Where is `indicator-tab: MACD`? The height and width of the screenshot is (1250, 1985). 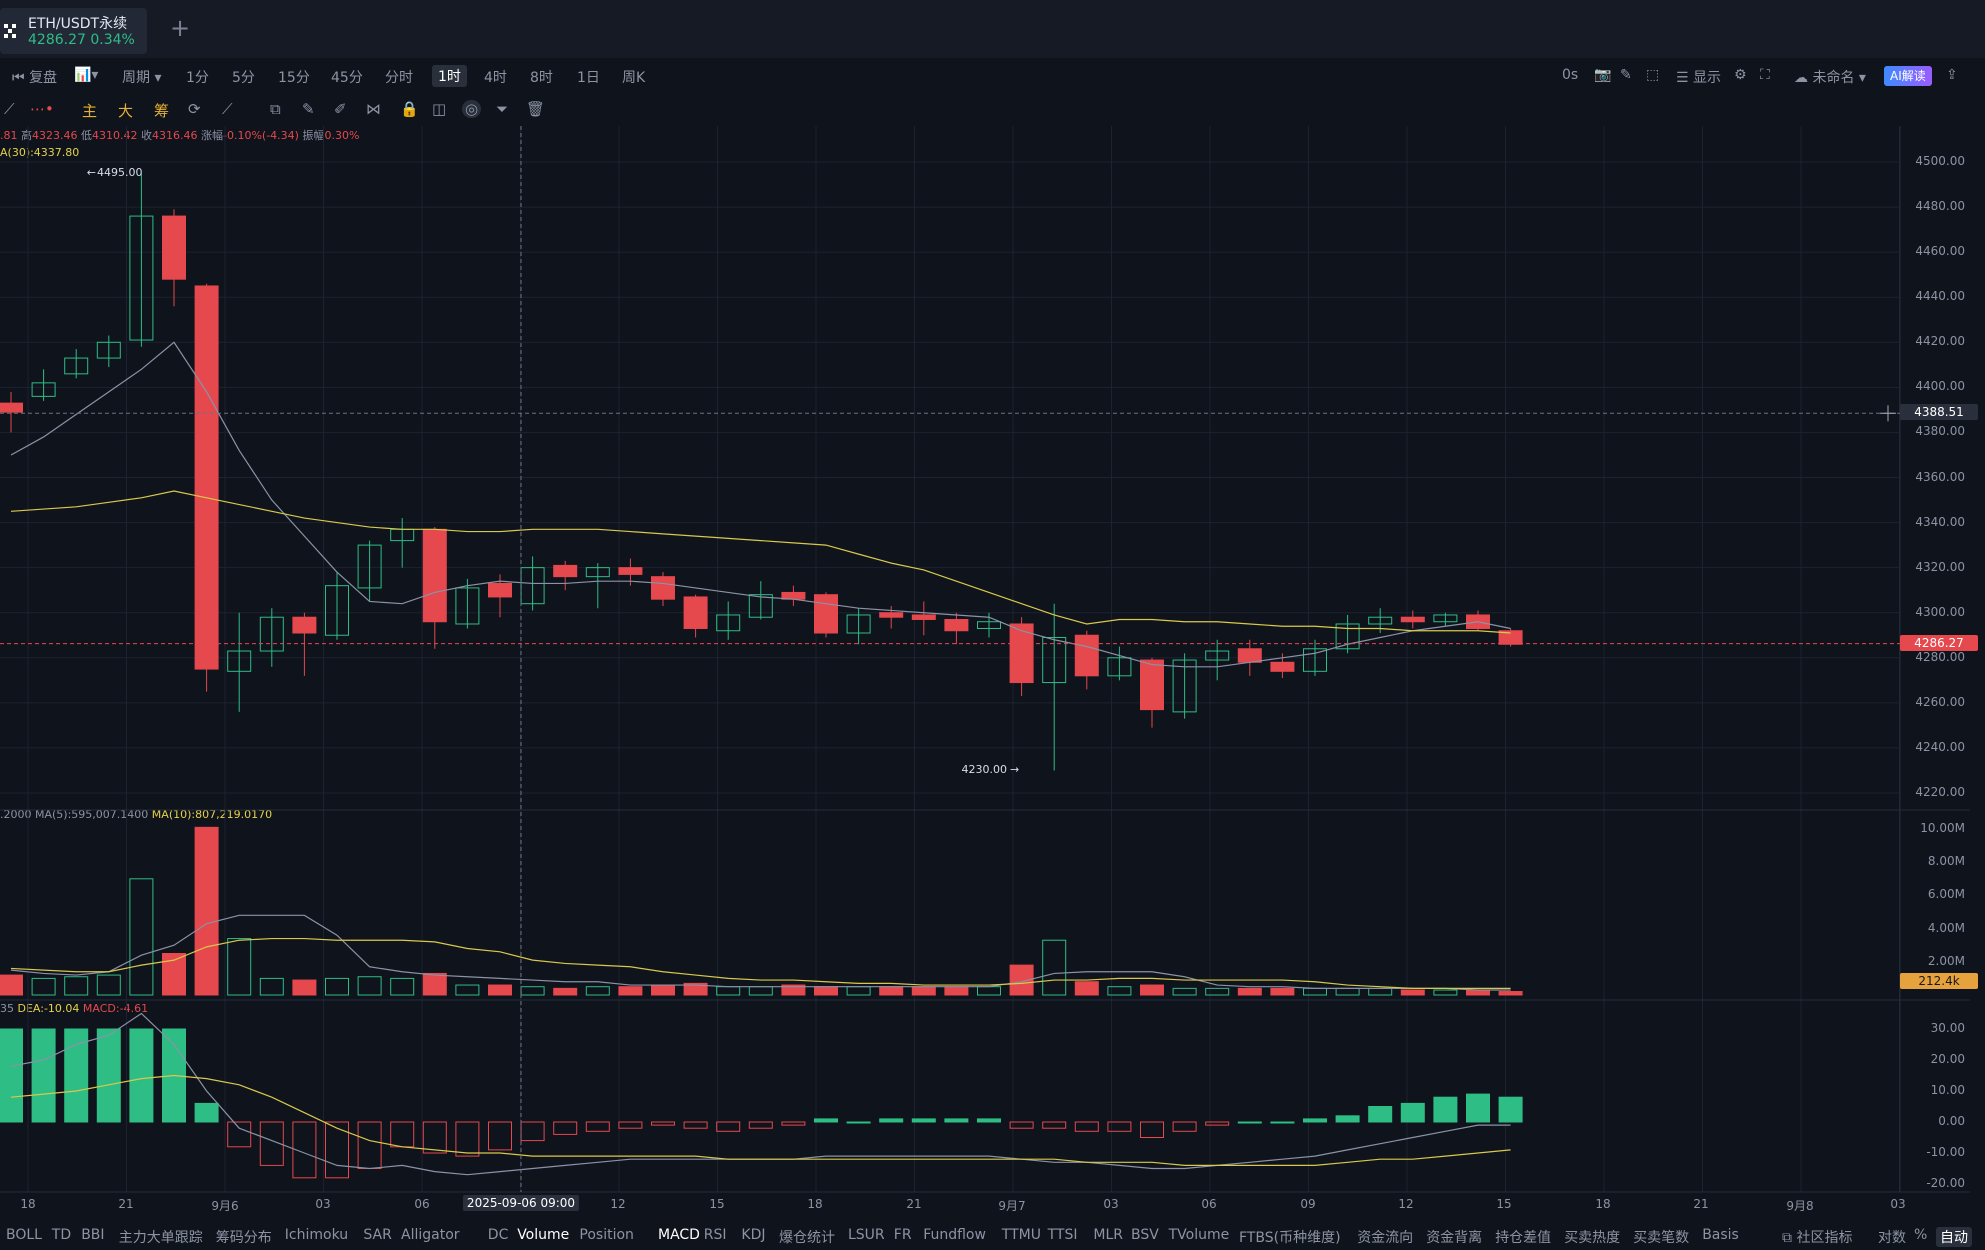 indicator-tab: MACD is located at coordinates (679, 1235).